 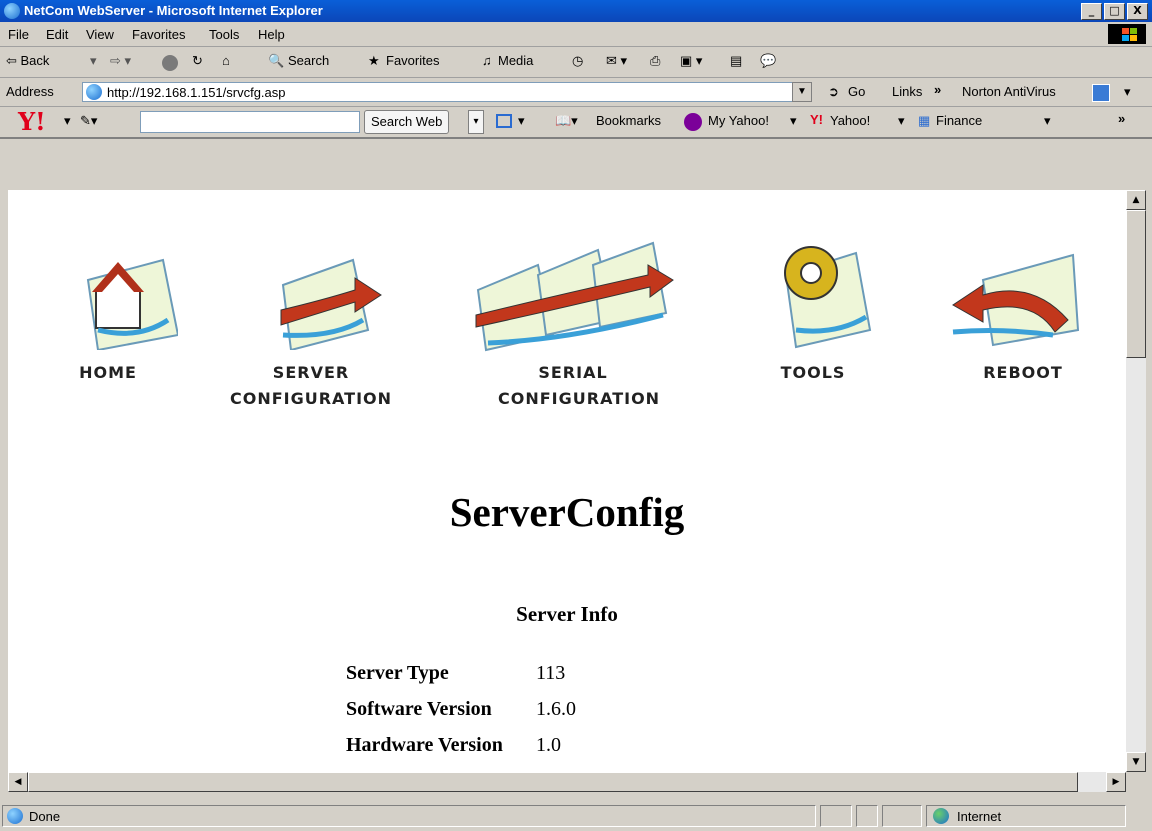 What do you see at coordinates (311, 398) in the screenshot?
I see `server-configuration-line2: CONFIGURATION` at bounding box center [311, 398].